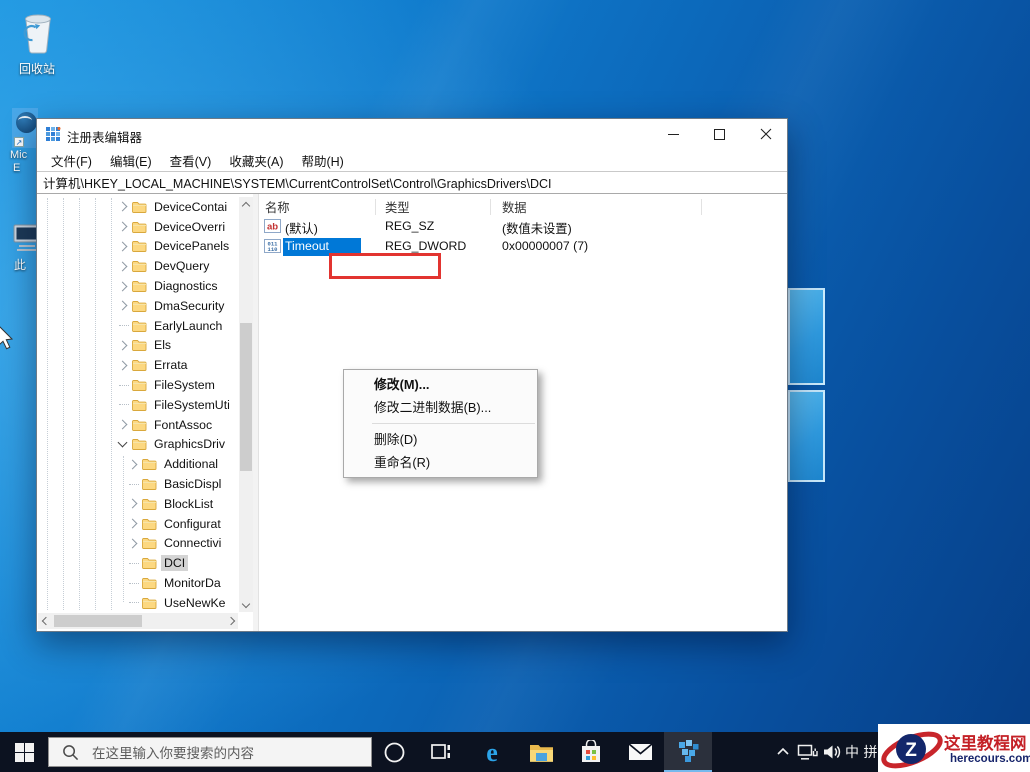 The width and height of the screenshot is (1030, 772). Describe the element at coordinates (138, 326) in the screenshot. I see `tree-item-earlylaunch: EarlyLaunch` at that location.